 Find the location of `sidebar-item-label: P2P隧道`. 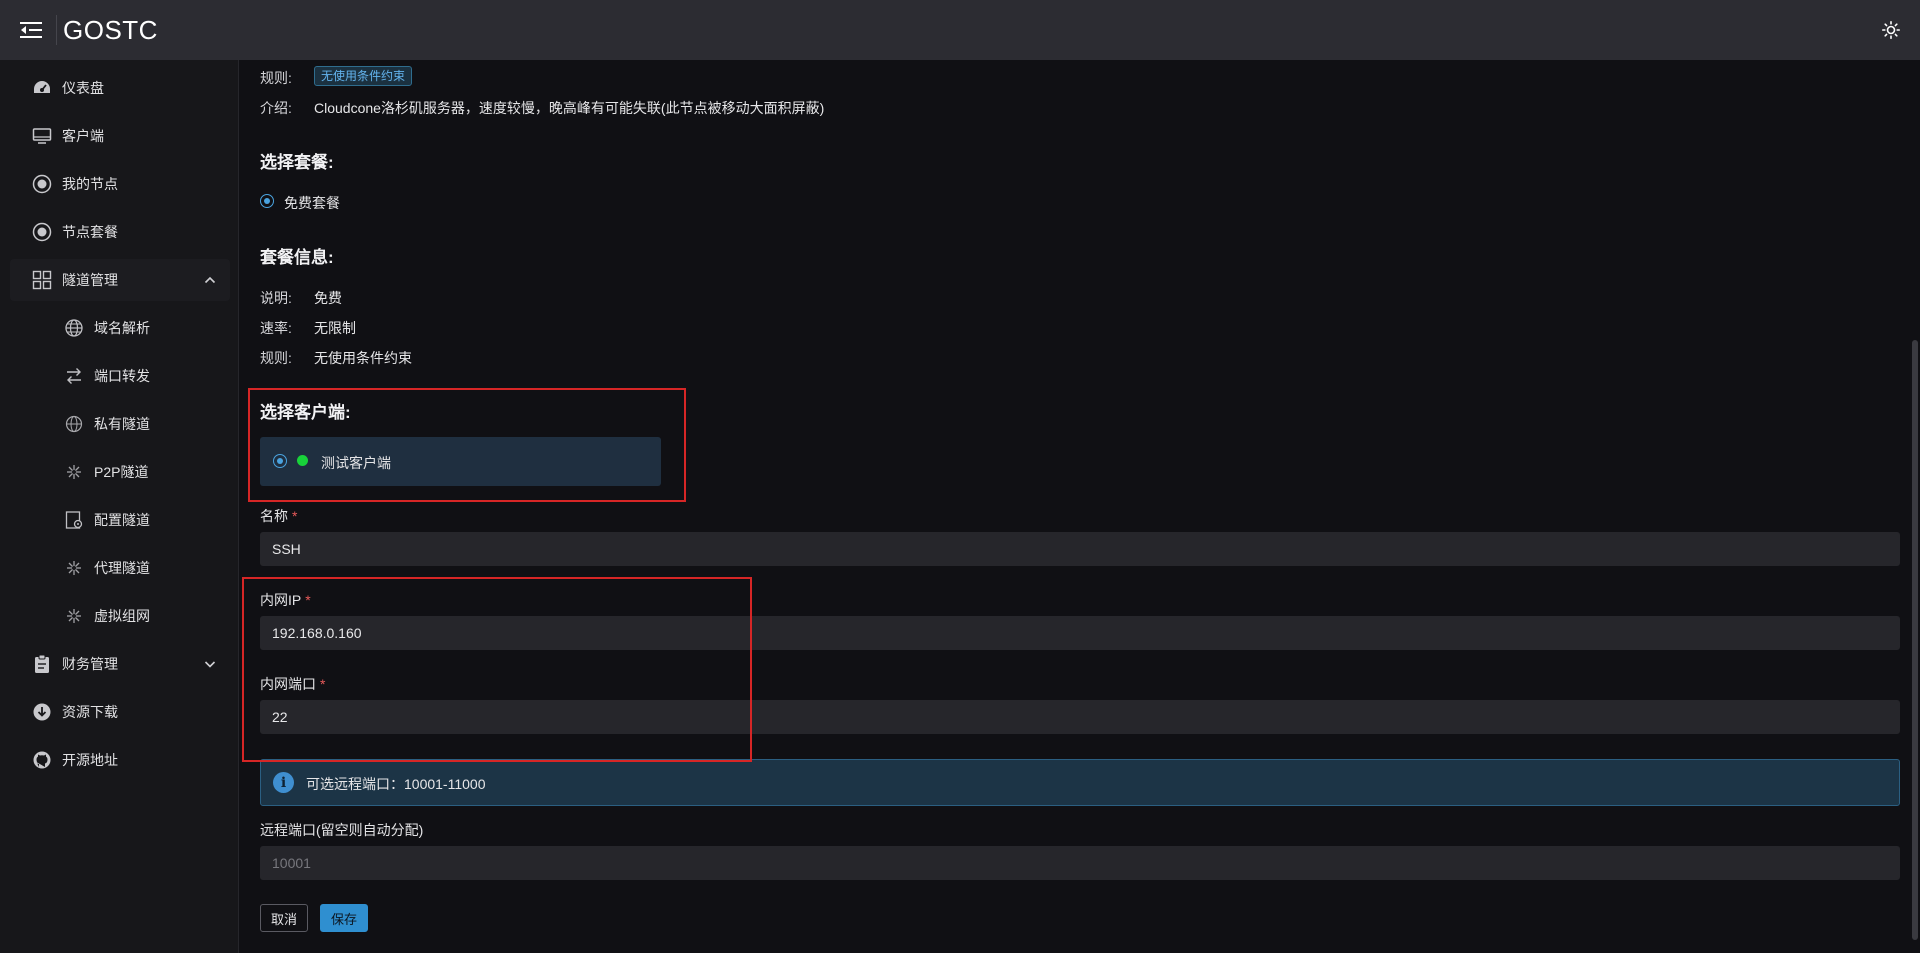

sidebar-item-label: P2P隧道 is located at coordinates (121, 472).